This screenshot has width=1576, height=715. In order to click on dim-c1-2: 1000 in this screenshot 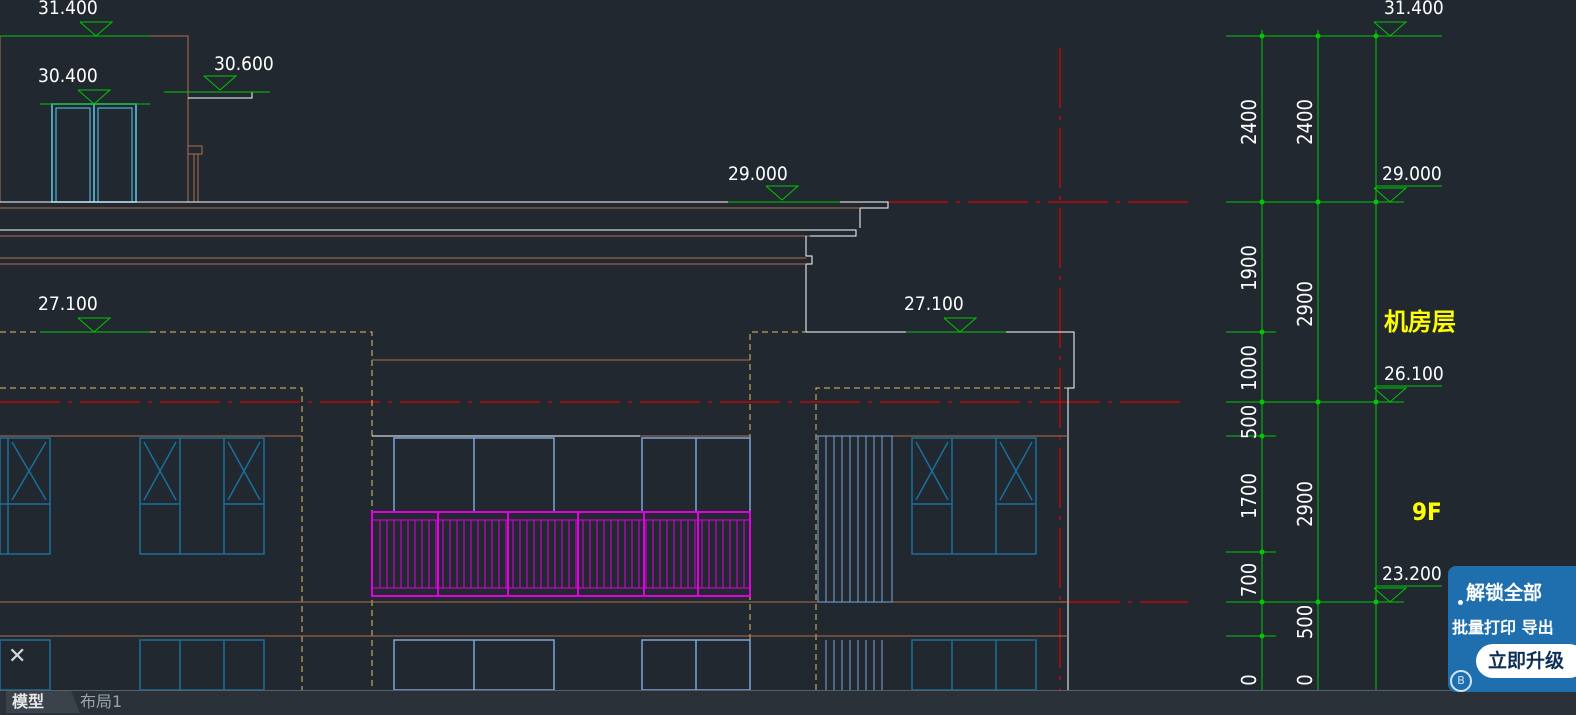, I will do `click(1249, 368)`.